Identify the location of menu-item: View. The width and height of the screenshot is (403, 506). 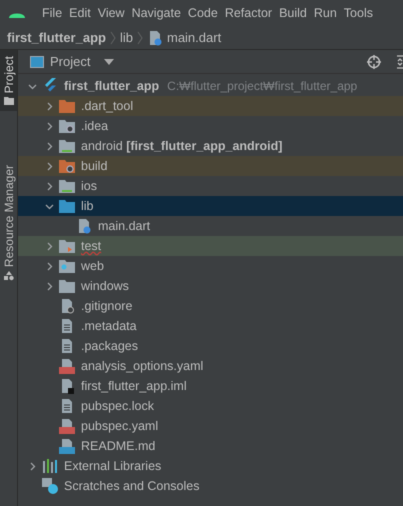
(111, 13).